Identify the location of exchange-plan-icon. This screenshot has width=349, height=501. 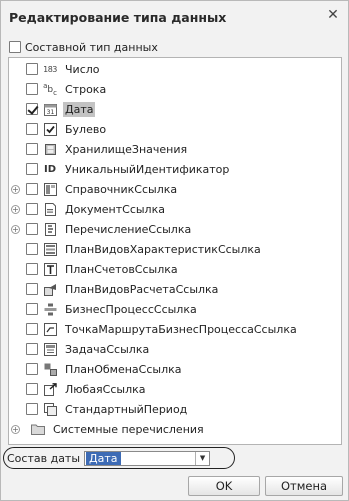
(50, 369).